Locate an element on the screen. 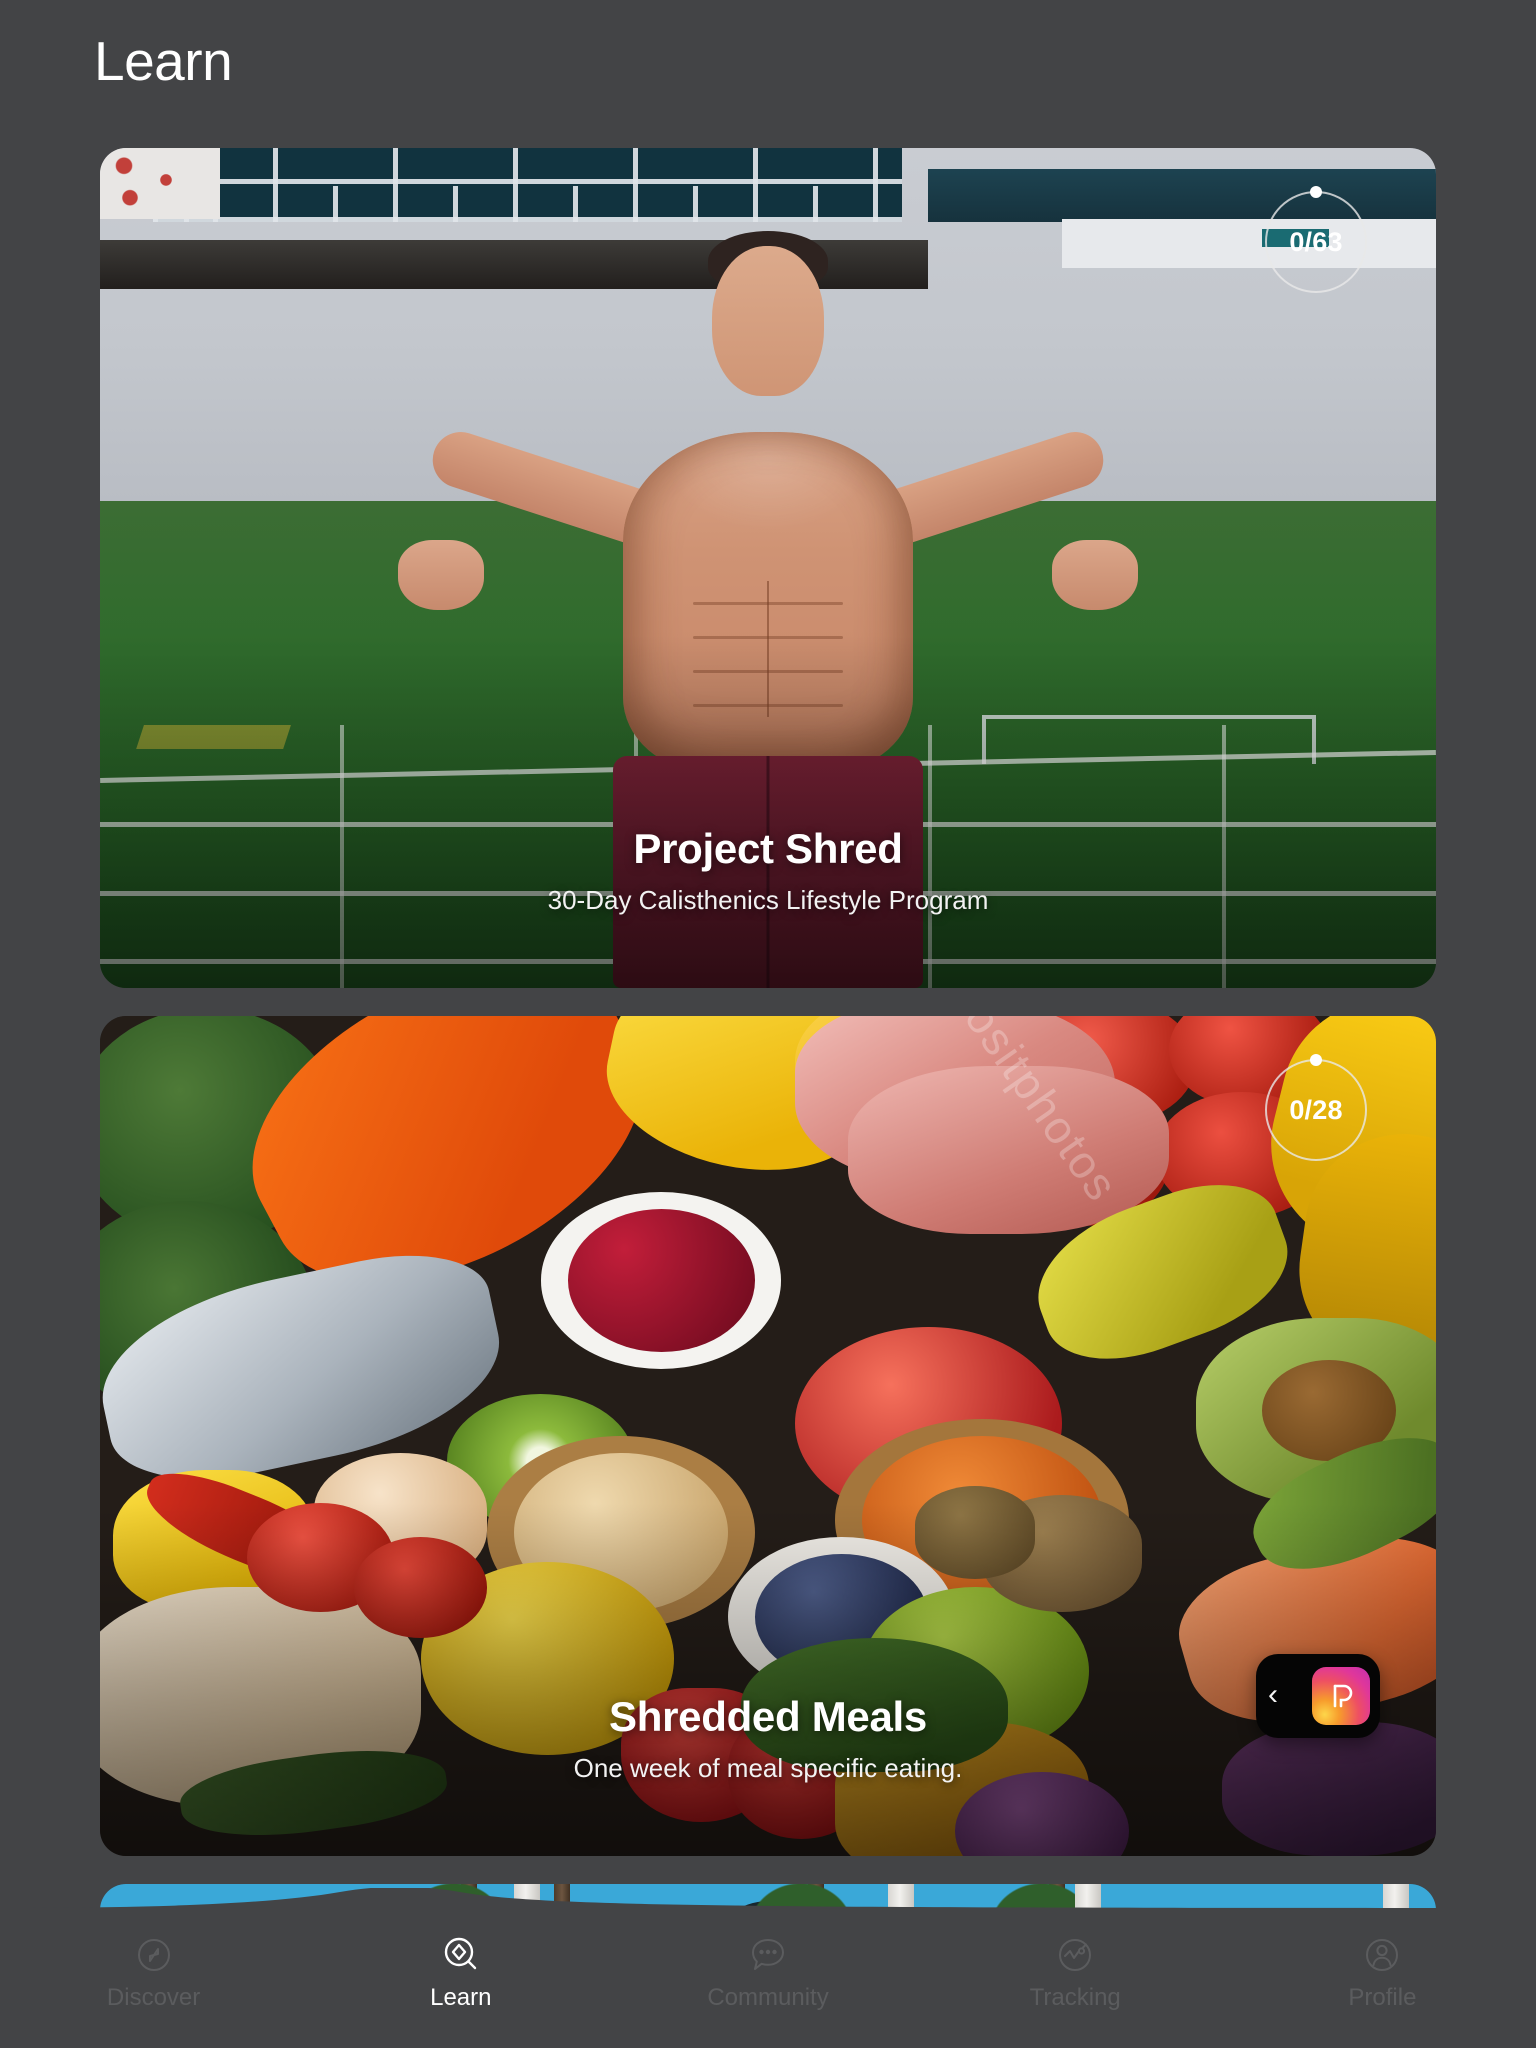  progress-ring-label: 0/28 is located at coordinates (1316, 1109).